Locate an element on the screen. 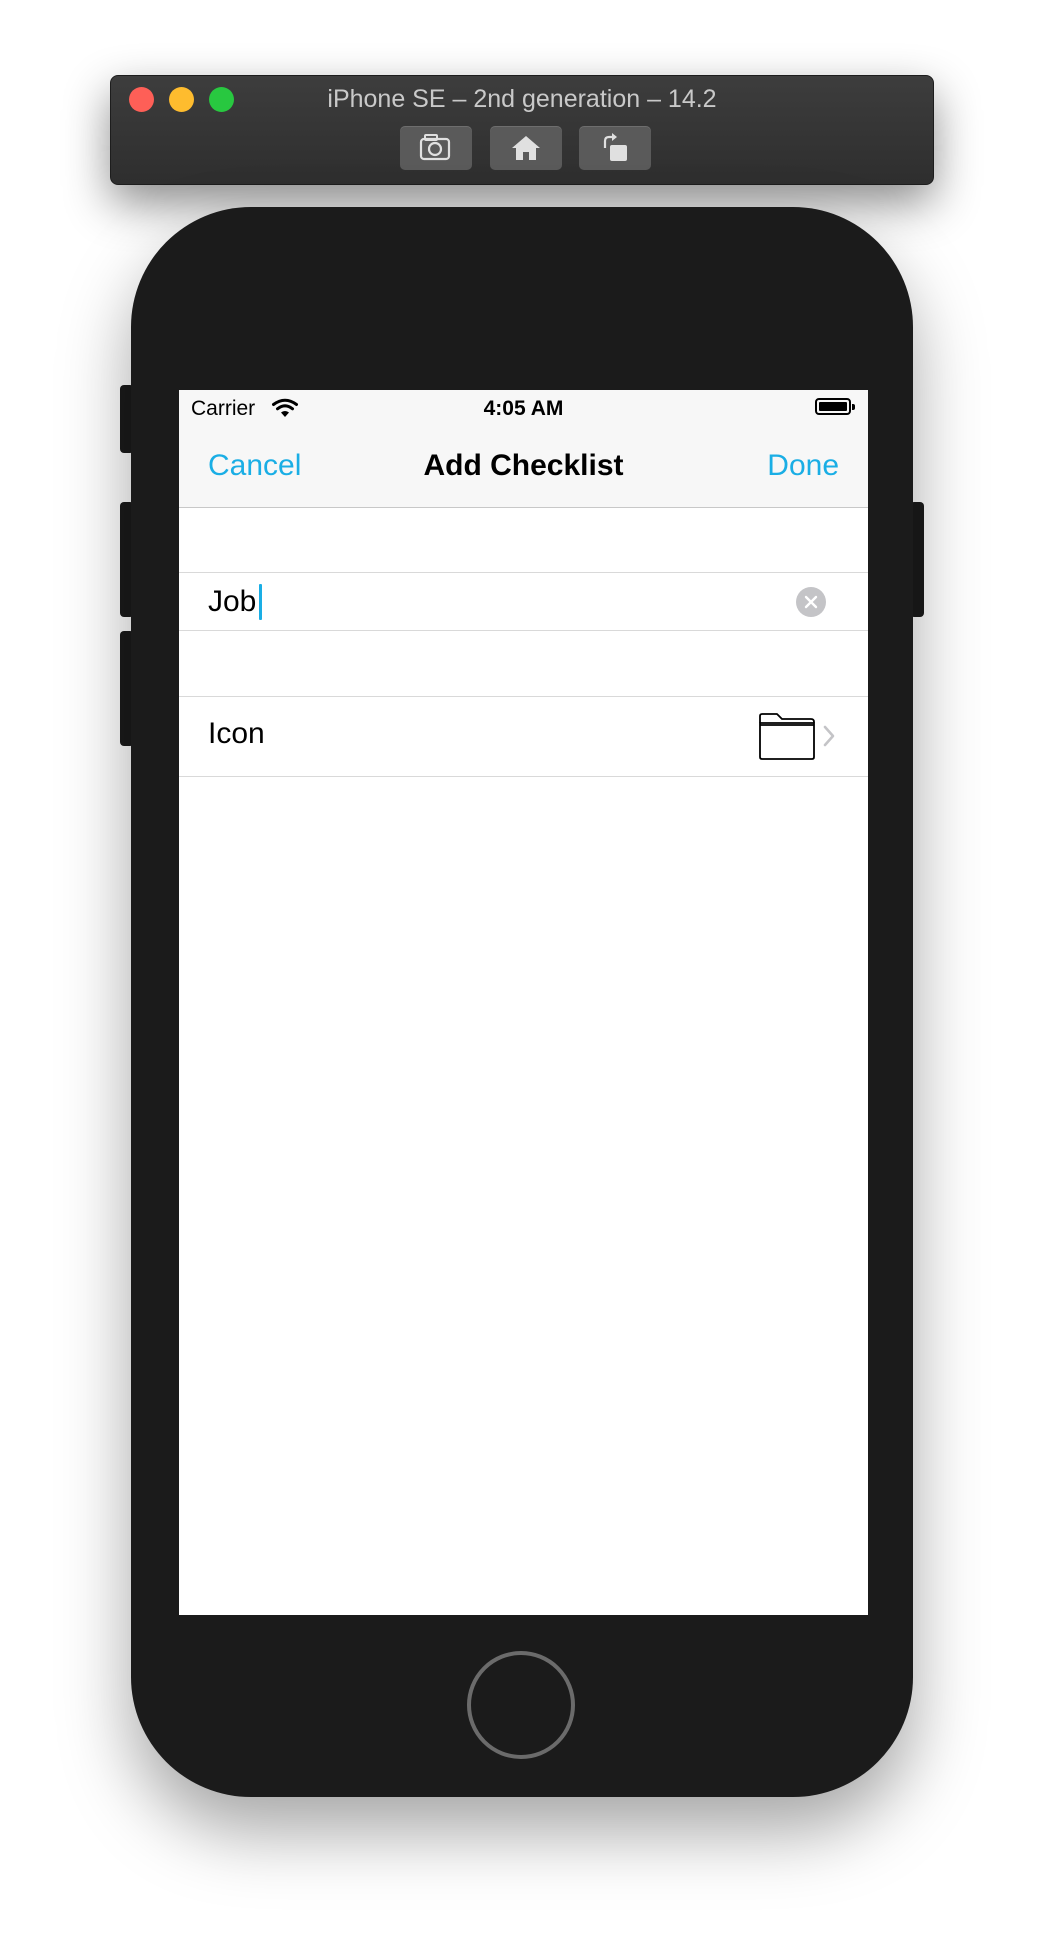 The image size is (1046, 1950). device-home-button is located at coordinates (521, 1705).